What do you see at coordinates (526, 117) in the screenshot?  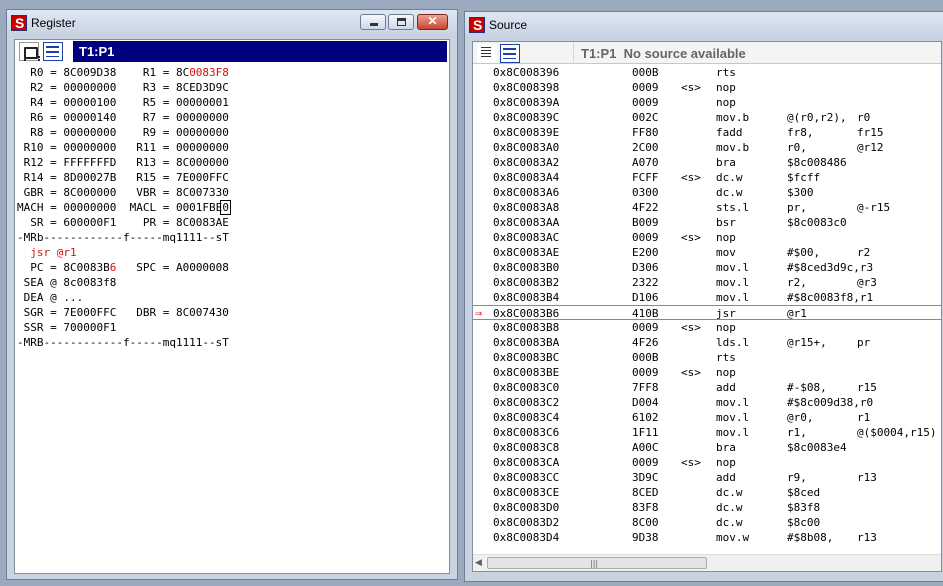 I see `cell-addr: 0x8C00839C` at bounding box center [526, 117].